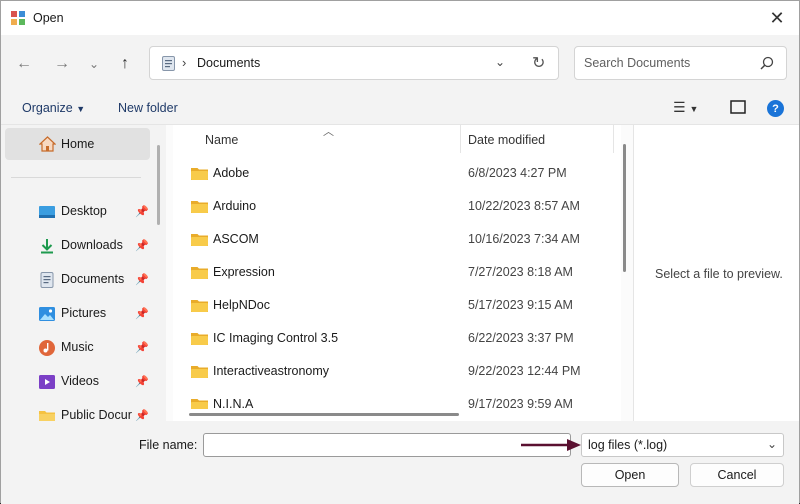 This screenshot has width=800, height=504. What do you see at coordinates (524, 371) in the screenshot?
I see `file-date: 9/22/2023 12:44 PM` at bounding box center [524, 371].